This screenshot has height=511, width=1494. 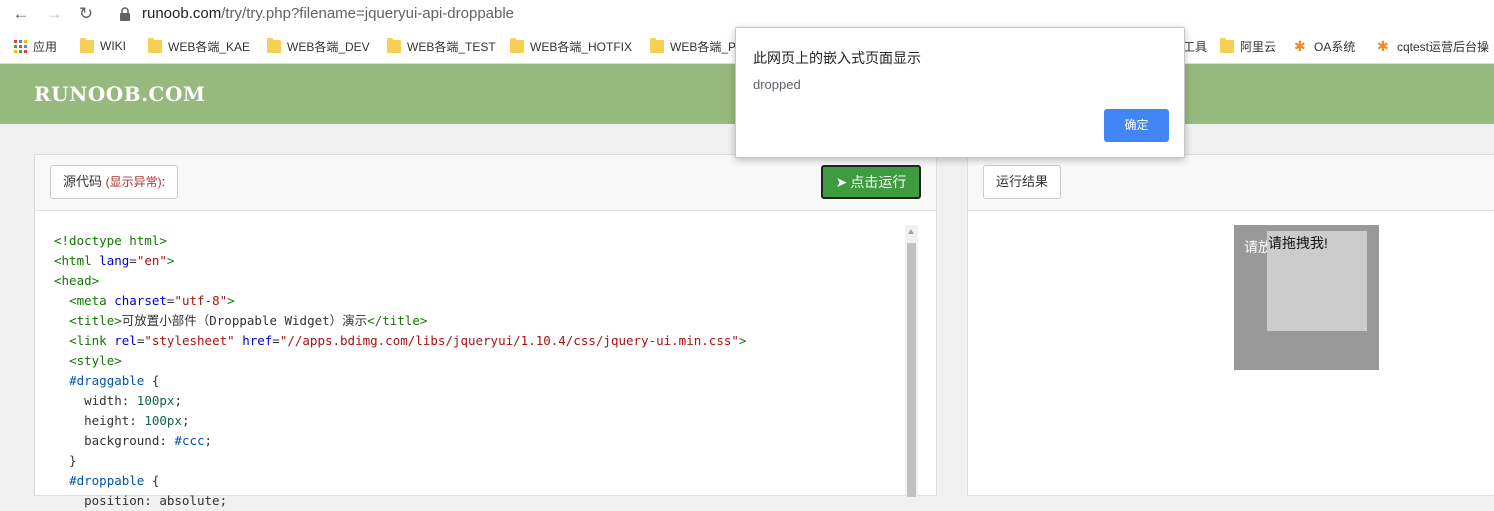 I want to click on bookmark-label: 阿里云, so click(x=1258, y=46).